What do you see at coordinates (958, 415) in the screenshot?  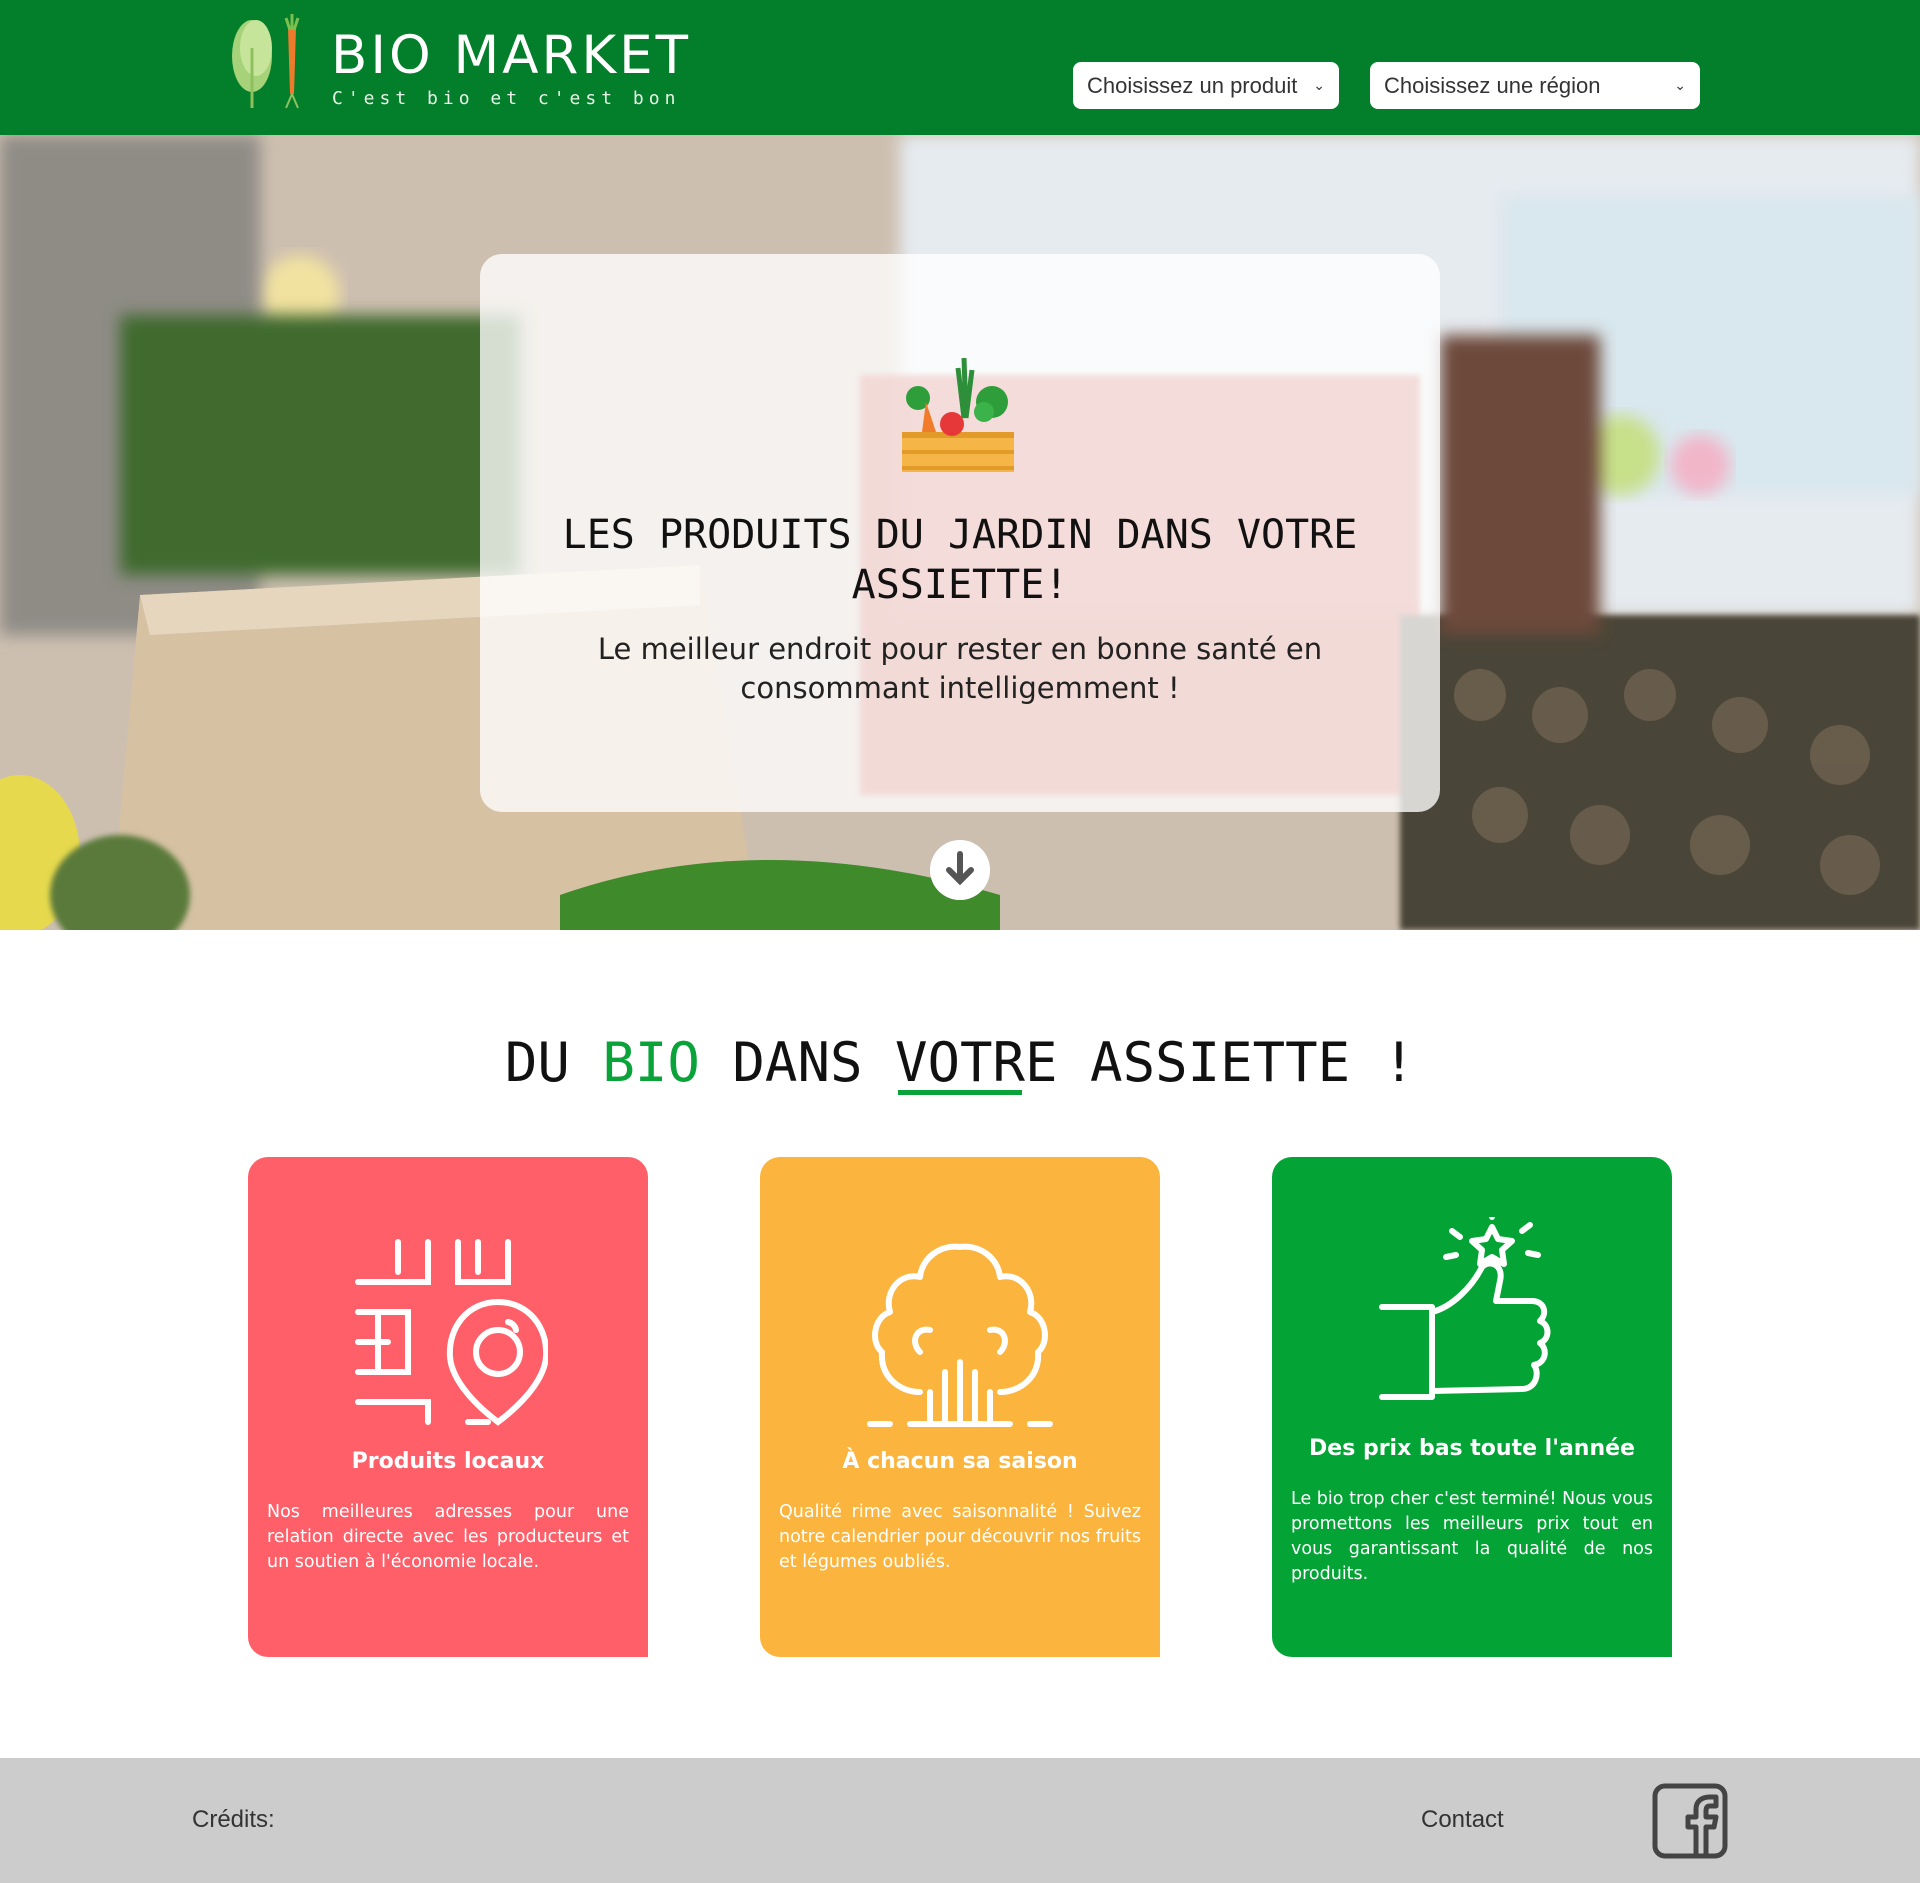 I see `vegetable-crate-icon` at bounding box center [958, 415].